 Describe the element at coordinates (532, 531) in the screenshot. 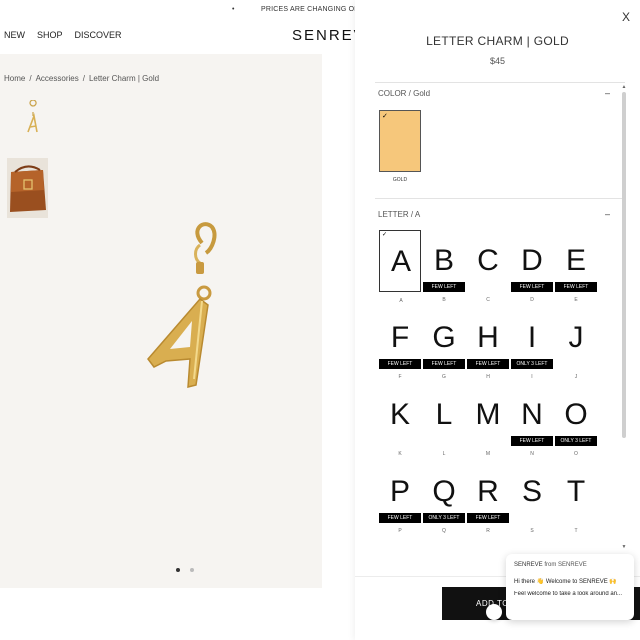

I see `letter-caption: S` at that location.